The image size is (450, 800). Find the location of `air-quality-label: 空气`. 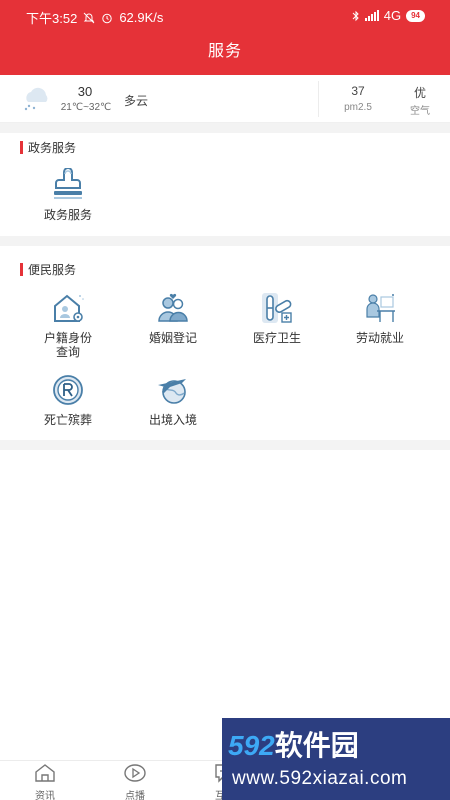

air-quality-label: 空气 is located at coordinates (420, 111).